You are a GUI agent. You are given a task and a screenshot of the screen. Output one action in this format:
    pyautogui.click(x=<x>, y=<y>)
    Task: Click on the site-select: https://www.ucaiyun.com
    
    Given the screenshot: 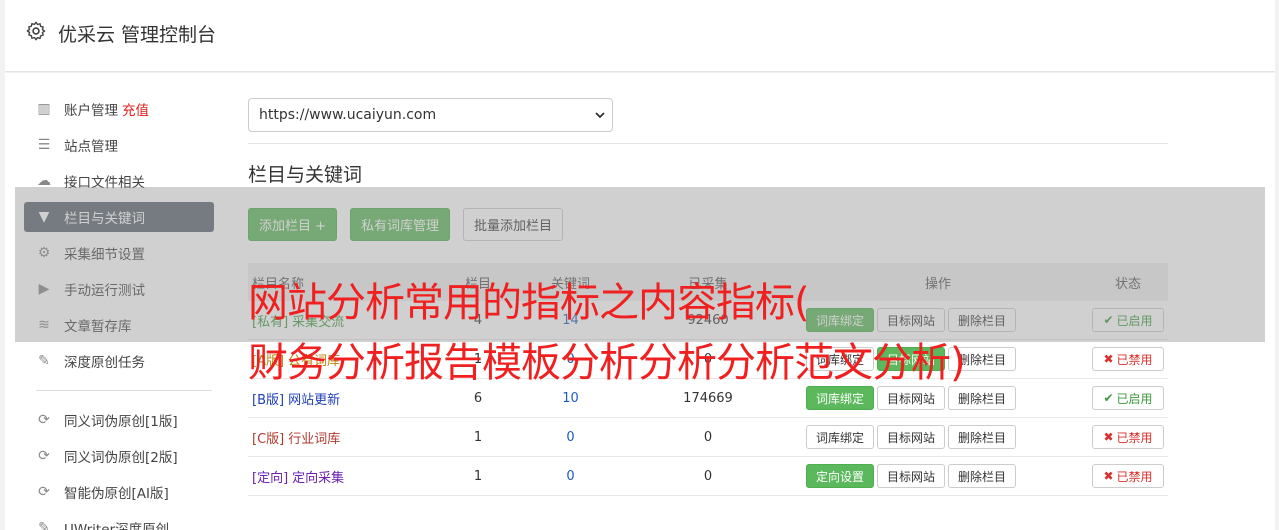 What is the action you would take?
    pyautogui.click(x=430, y=115)
    